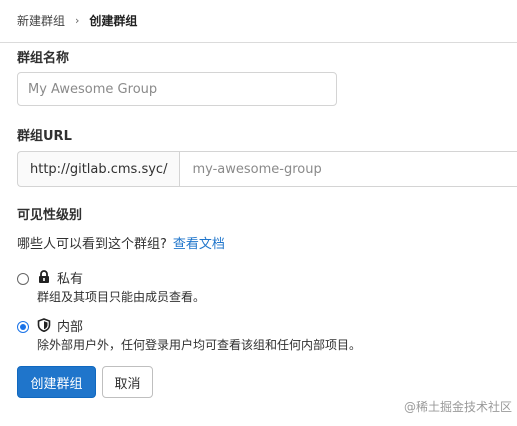  What do you see at coordinates (43, 58) in the screenshot?
I see `group-name-label: 群组名称` at bounding box center [43, 58].